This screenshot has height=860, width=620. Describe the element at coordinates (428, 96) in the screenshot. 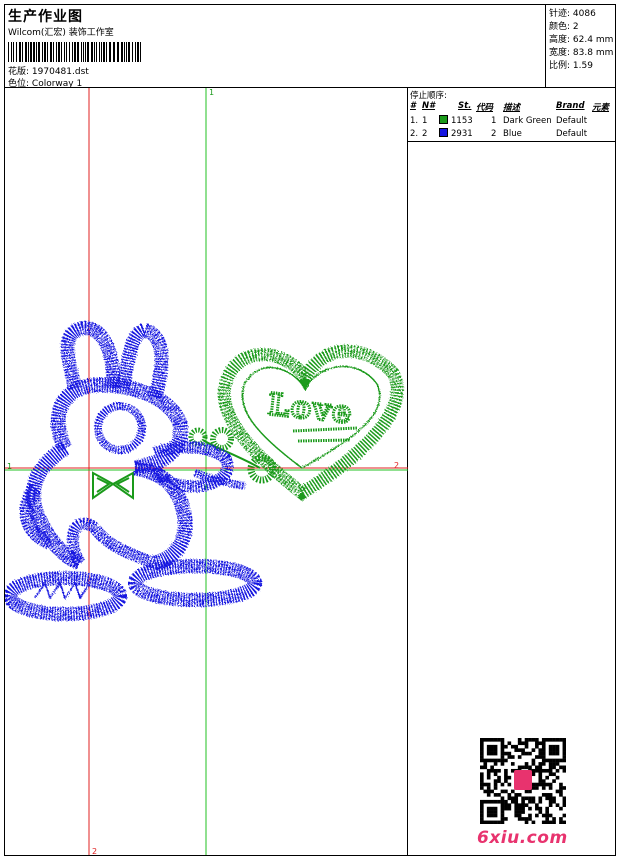

I see `stop-sequence-title: 停止顺序:` at that location.